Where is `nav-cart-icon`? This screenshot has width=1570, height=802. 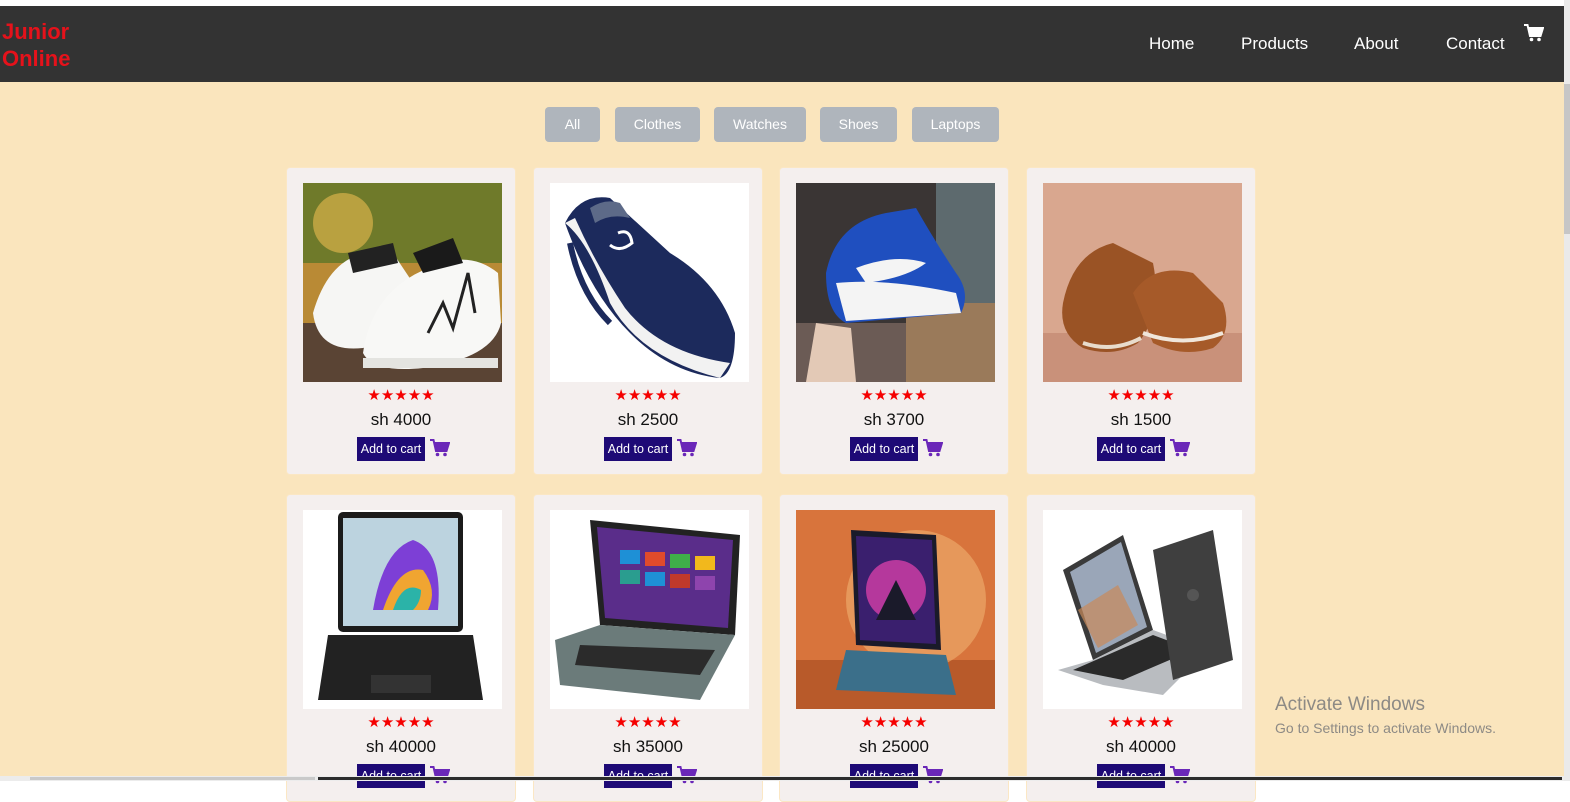 nav-cart-icon is located at coordinates (1535, 34).